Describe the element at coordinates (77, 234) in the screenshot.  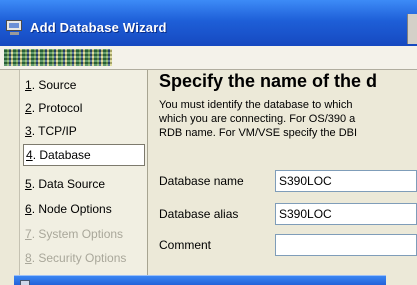
I see `step-label: . System Options` at that location.